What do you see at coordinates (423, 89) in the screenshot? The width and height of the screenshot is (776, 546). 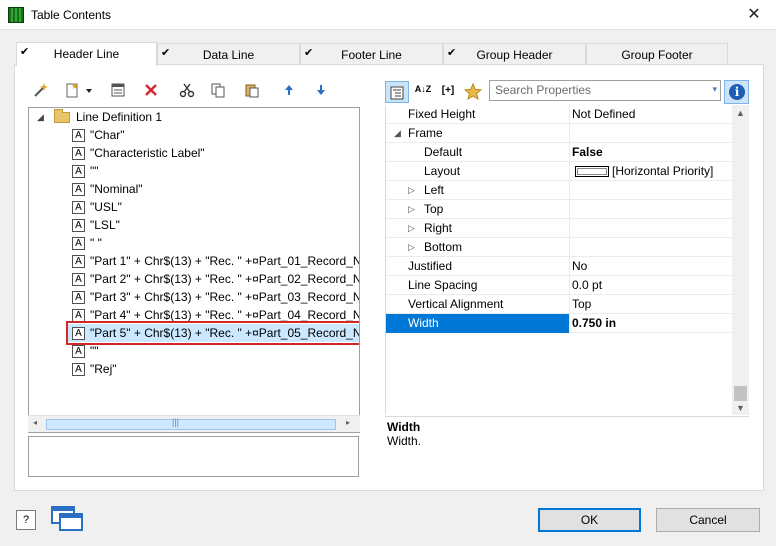 I see `sort-az-icon: A↓Z` at bounding box center [423, 89].